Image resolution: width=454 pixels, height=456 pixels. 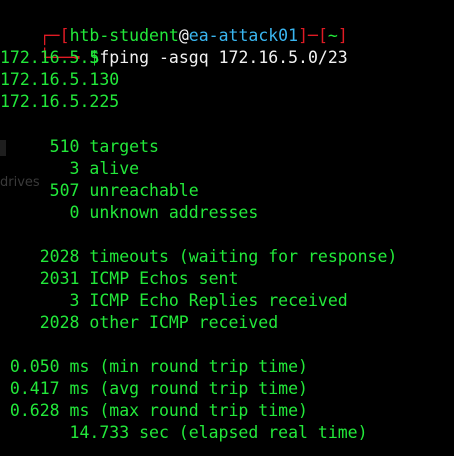 What do you see at coordinates (99, 190) in the screenshot?
I see `stat-line-unreachable: 507 unreachable` at bounding box center [99, 190].